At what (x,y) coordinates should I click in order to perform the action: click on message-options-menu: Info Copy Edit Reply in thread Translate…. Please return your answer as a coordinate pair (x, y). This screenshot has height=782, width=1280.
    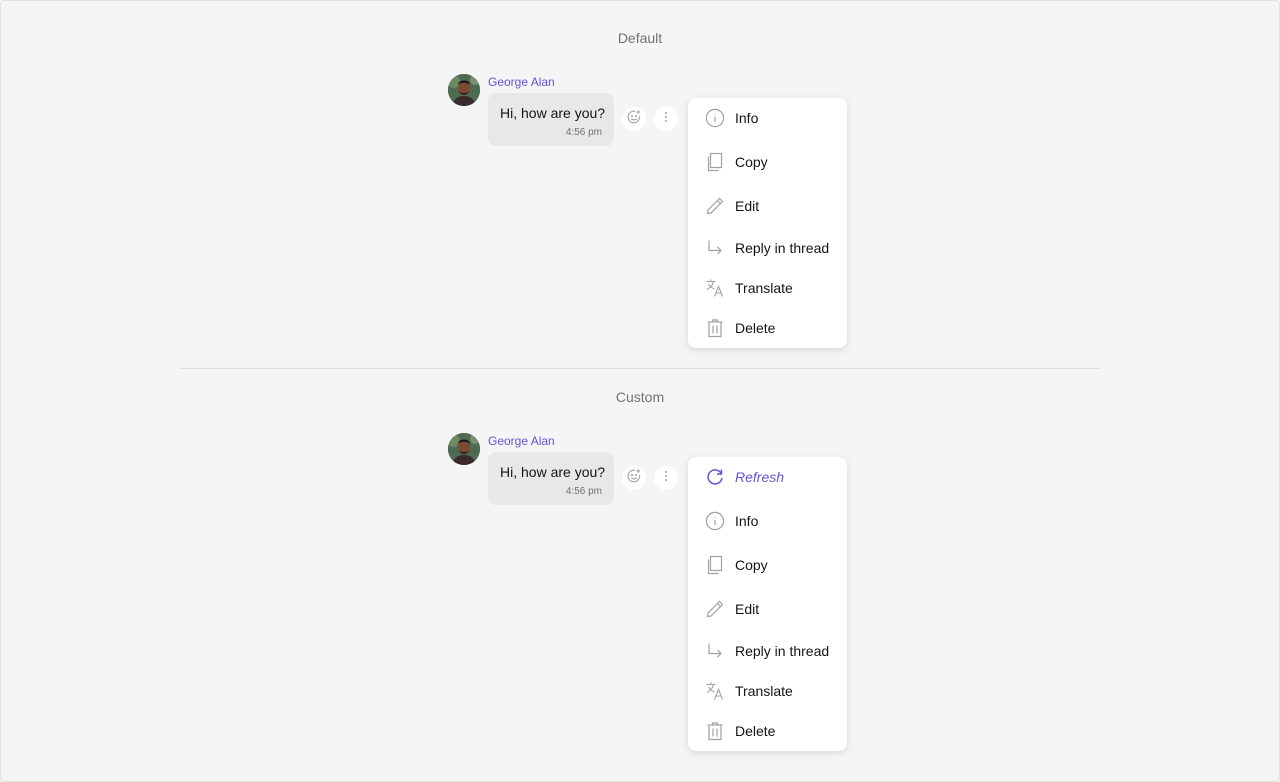
    Looking at the image, I should click on (767, 223).